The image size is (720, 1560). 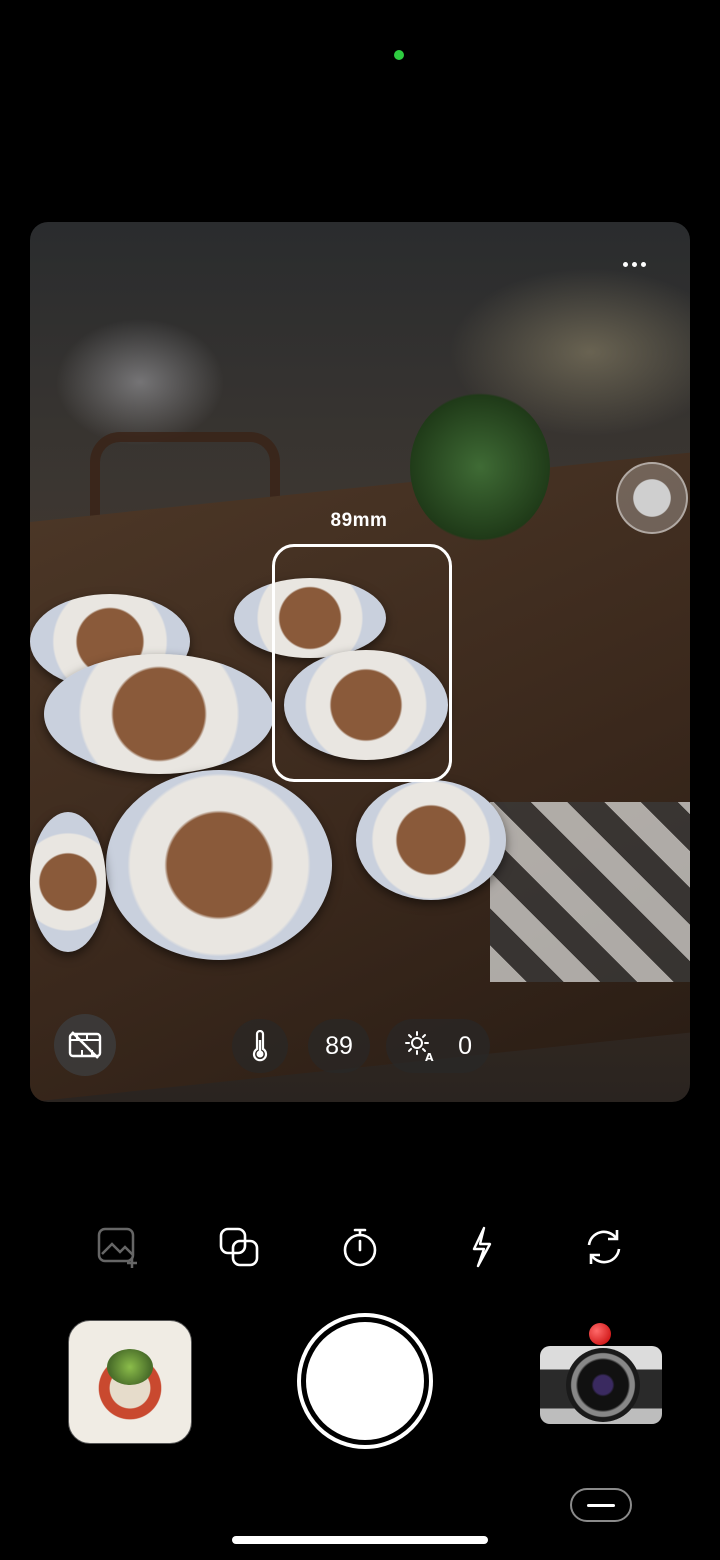 I want to click on more-options-icon, so click(x=634, y=264).